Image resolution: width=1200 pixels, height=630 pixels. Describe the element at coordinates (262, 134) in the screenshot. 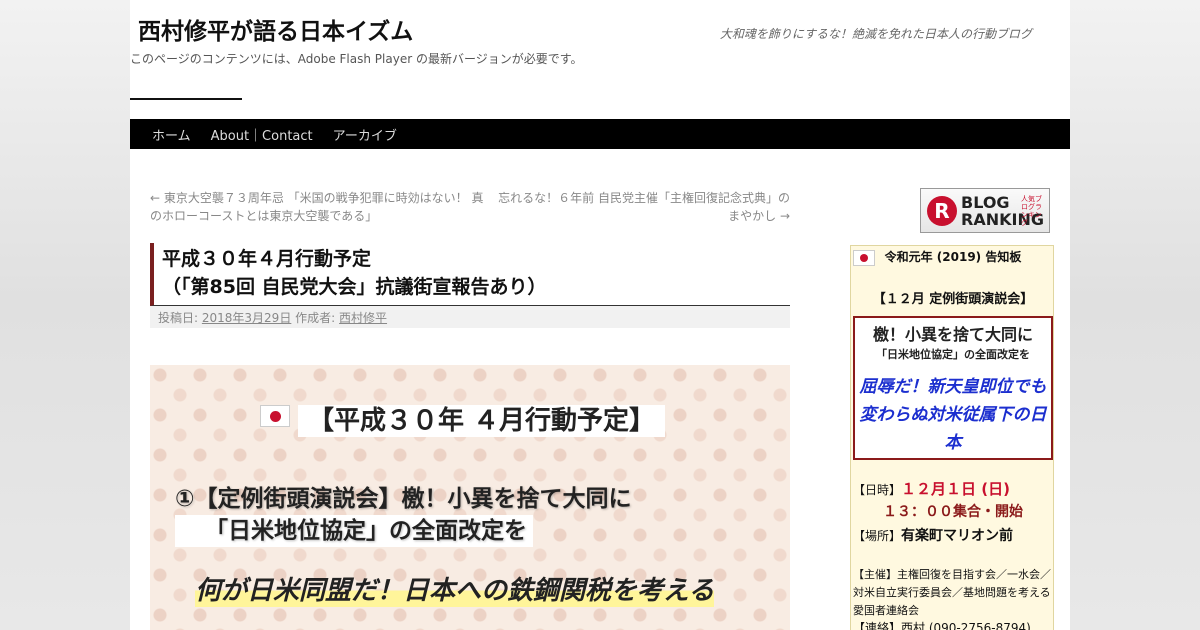

I see `nav-item-about: About｜Contact` at that location.